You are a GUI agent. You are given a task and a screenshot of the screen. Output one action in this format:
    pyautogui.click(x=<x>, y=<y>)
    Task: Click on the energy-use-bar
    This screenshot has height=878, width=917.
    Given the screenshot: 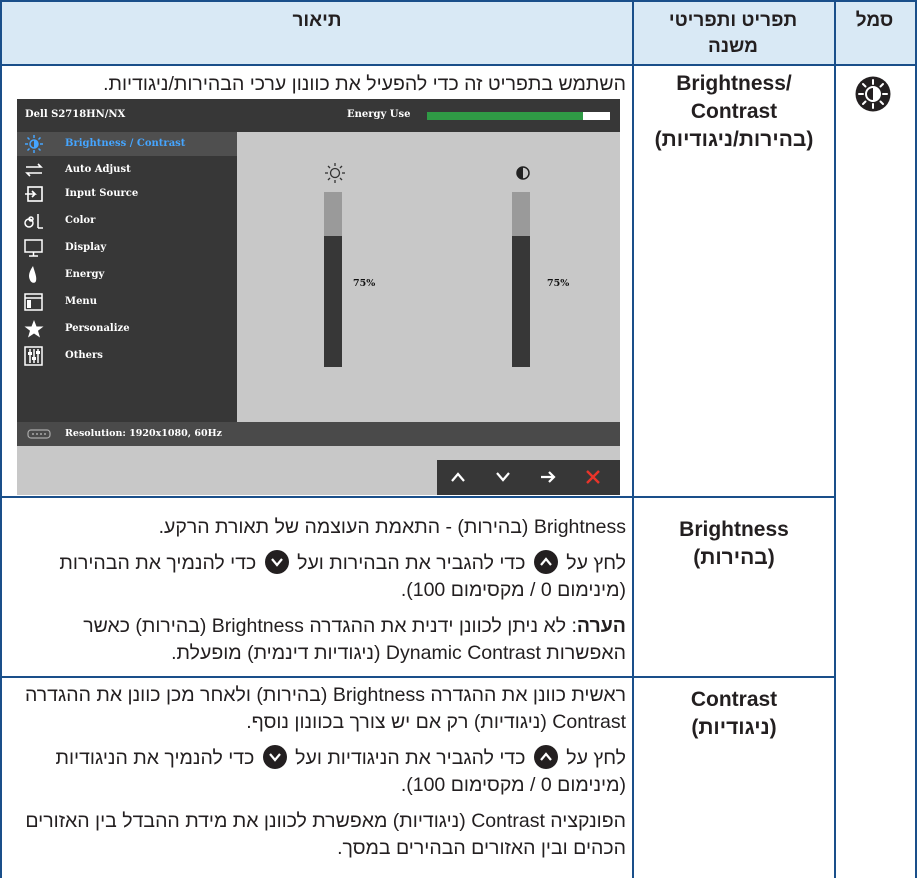 What is the action you would take?
    pyautogui.click(x=518, y=116)
    